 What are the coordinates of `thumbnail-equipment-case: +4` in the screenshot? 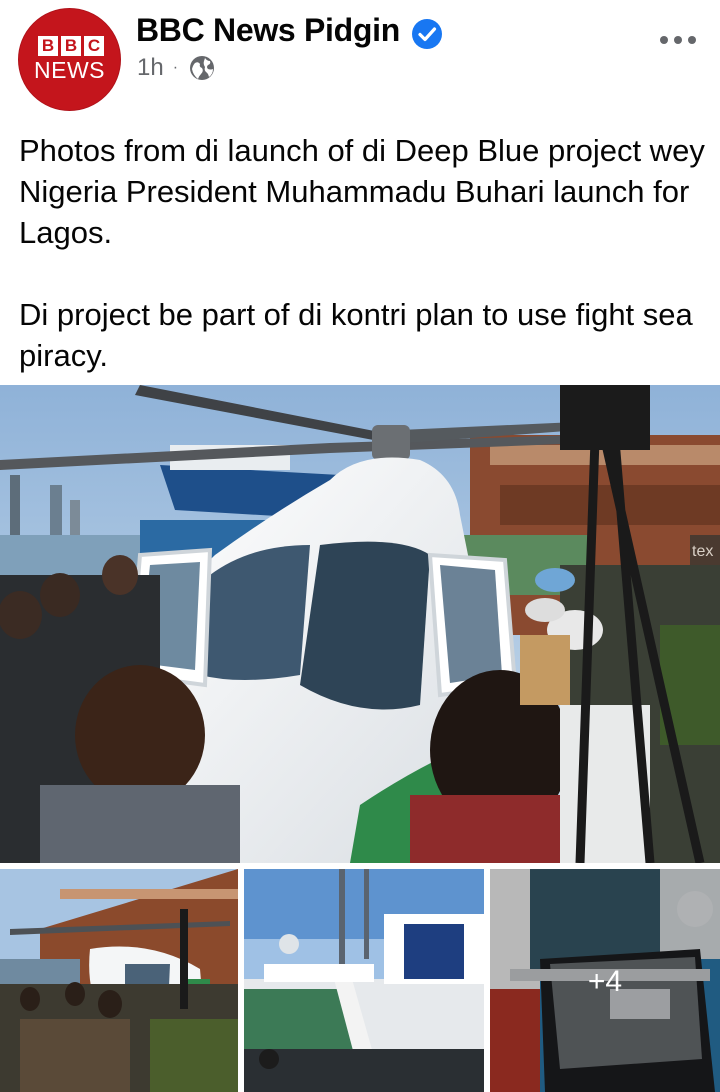 It's located at (605, 980).